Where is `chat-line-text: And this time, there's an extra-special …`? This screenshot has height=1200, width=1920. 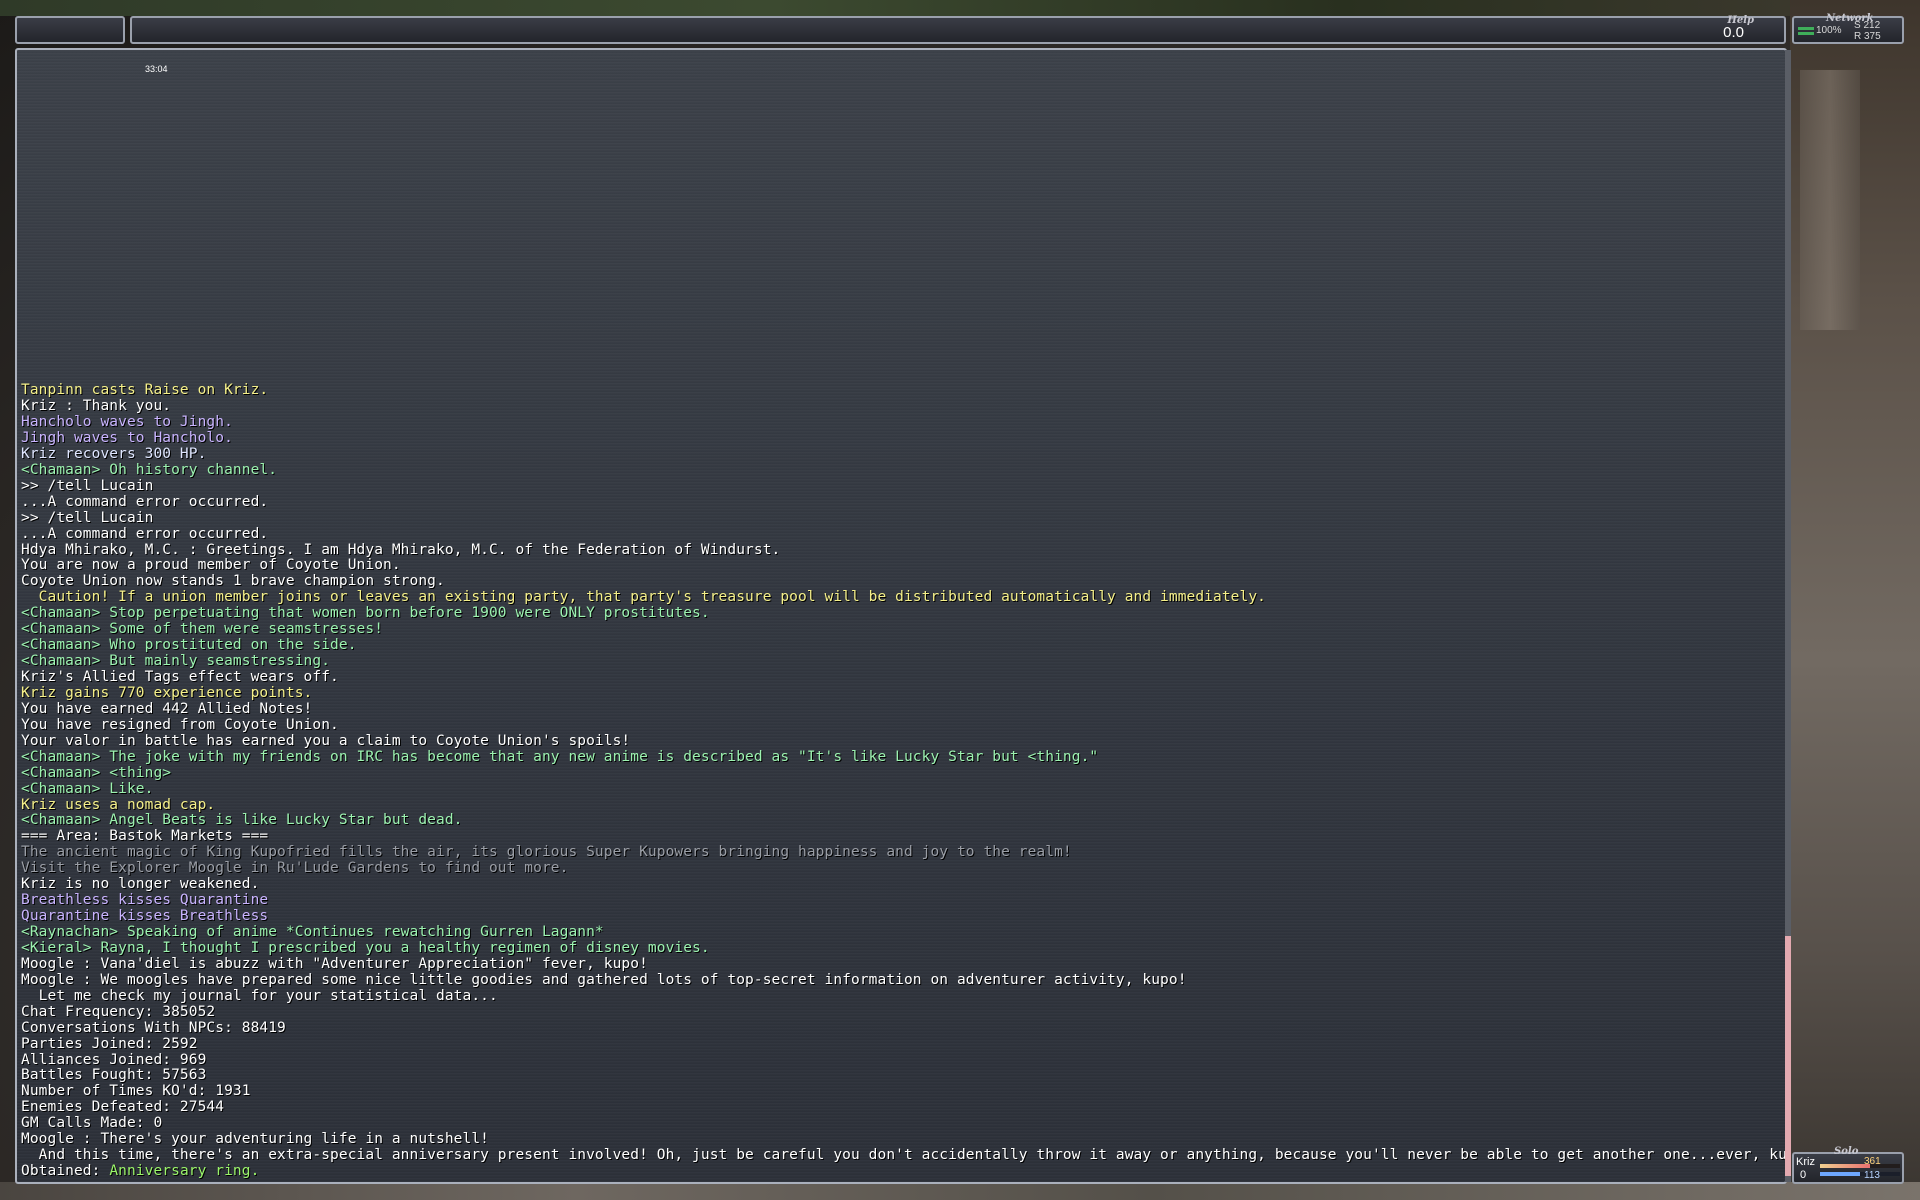
chat-line-text: And this time, there's an extra-special … is located at coordinates (904, 1155).